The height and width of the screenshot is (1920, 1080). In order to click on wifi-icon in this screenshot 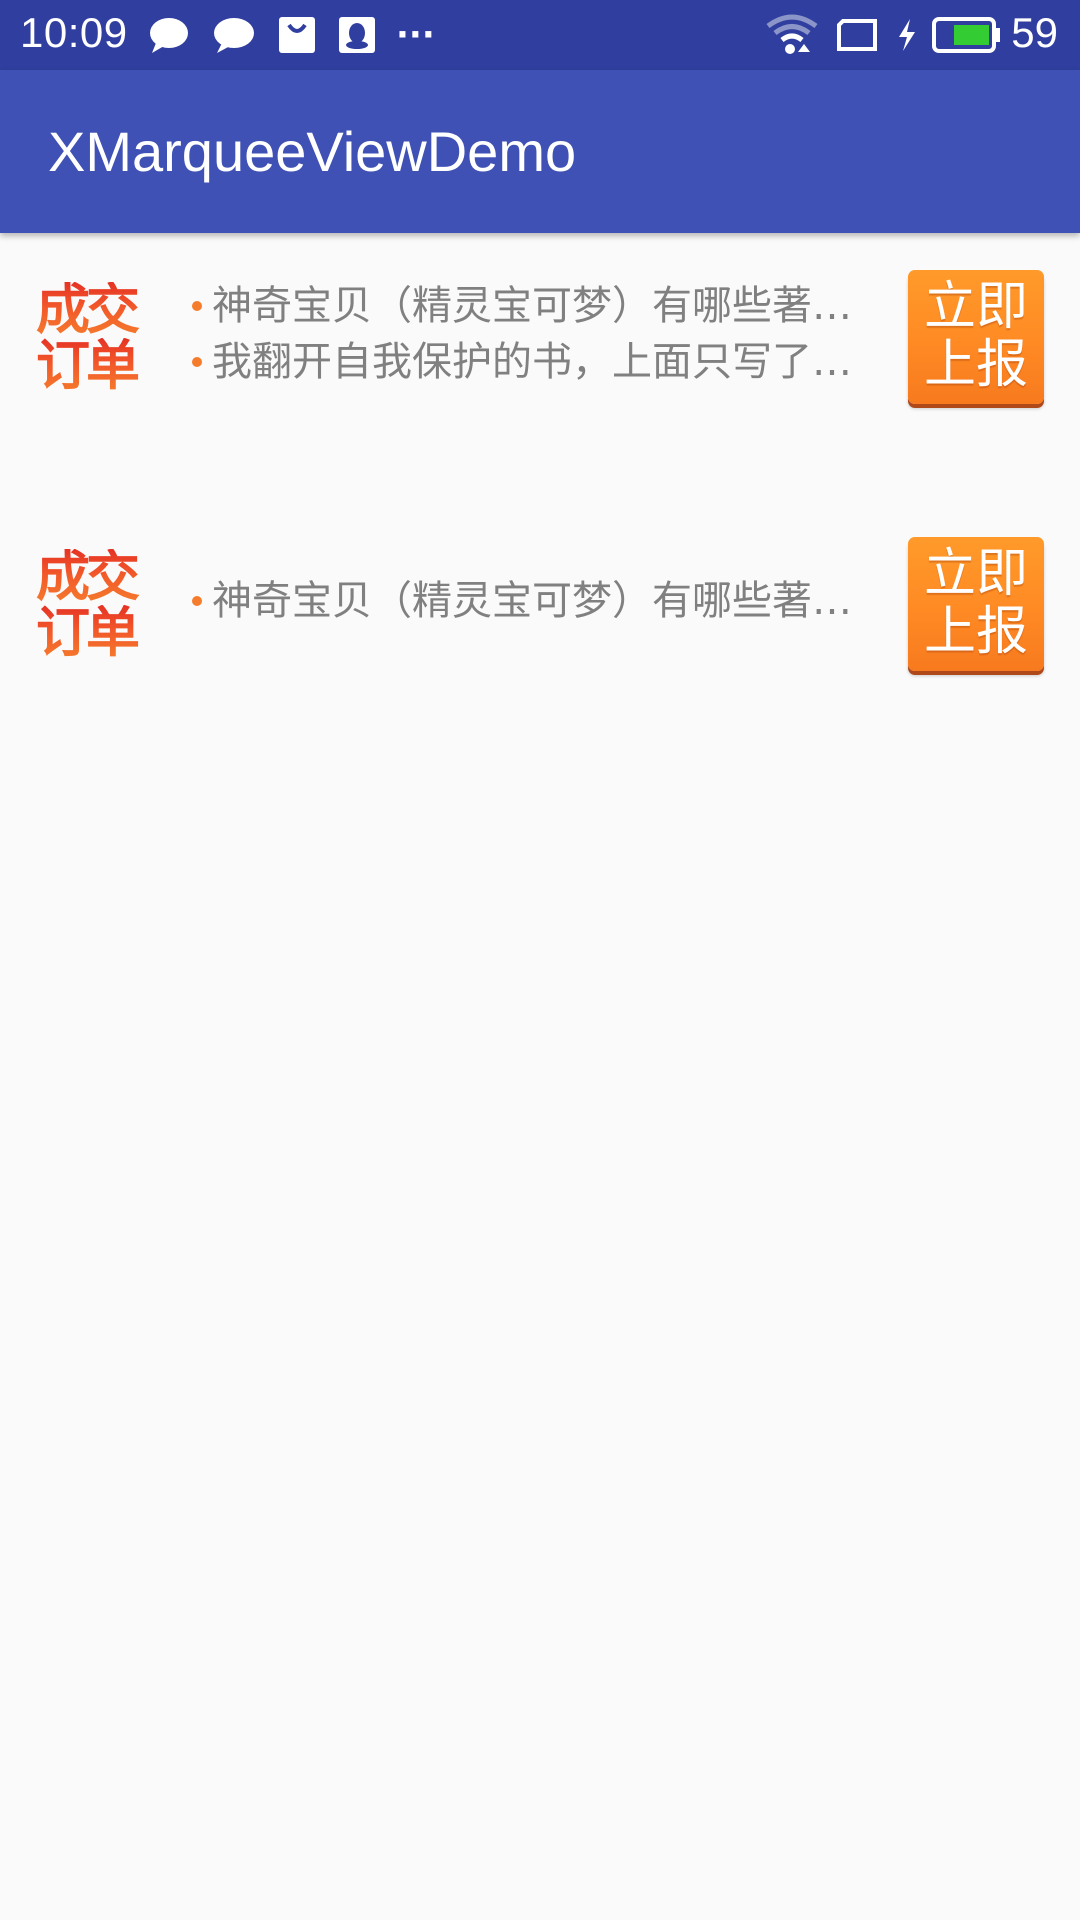, I will do `click(792, 35)`.